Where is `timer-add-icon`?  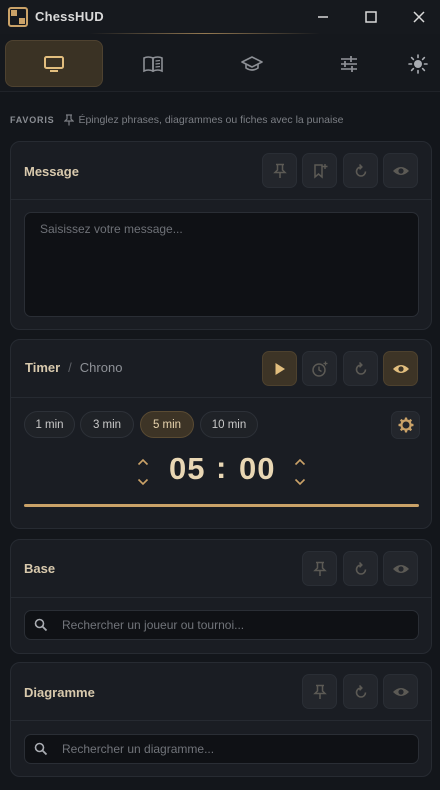 timer-add-icon is located at coordinates (319, 369).